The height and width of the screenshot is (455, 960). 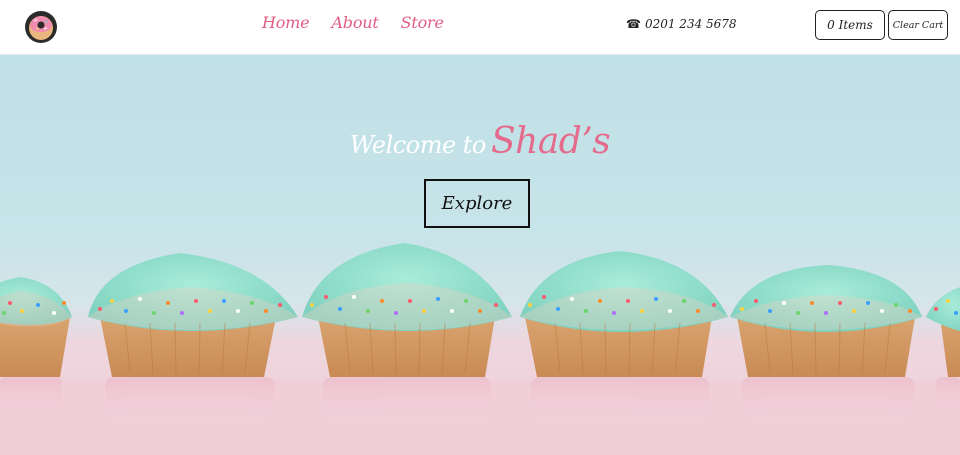 I want to click on phone-icon: ☎, so click(x=633, y=24).